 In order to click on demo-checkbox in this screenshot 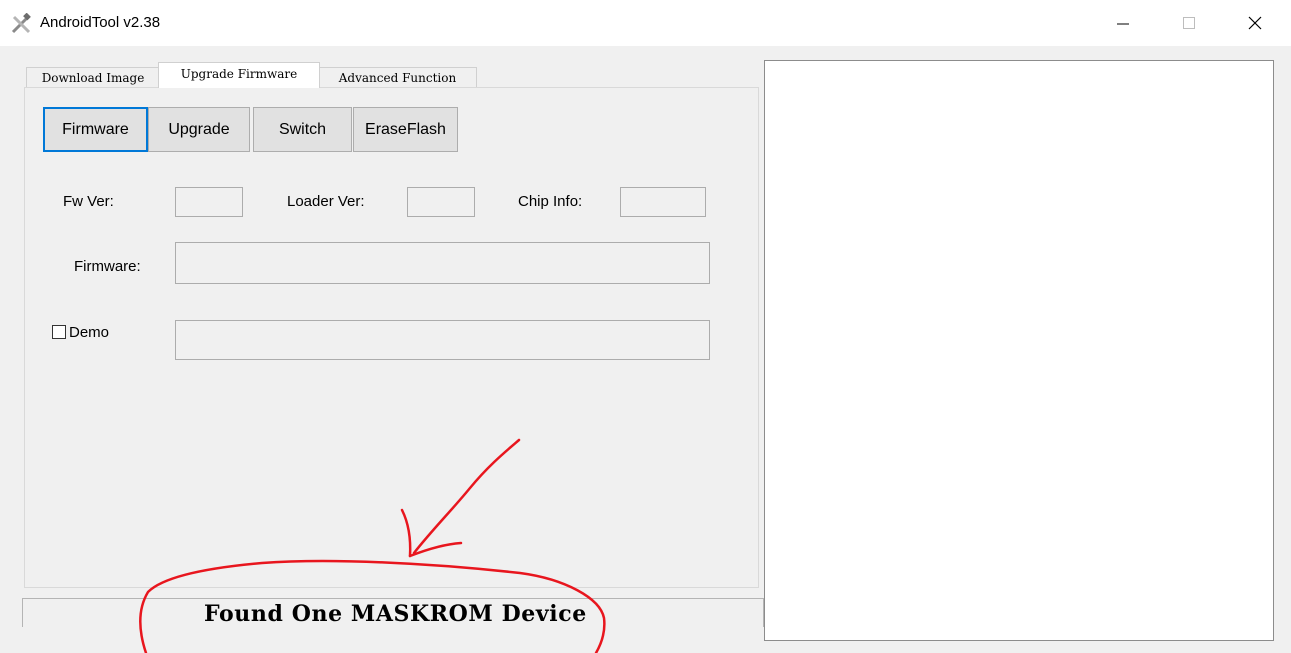, I will do `click(59, 332)`.